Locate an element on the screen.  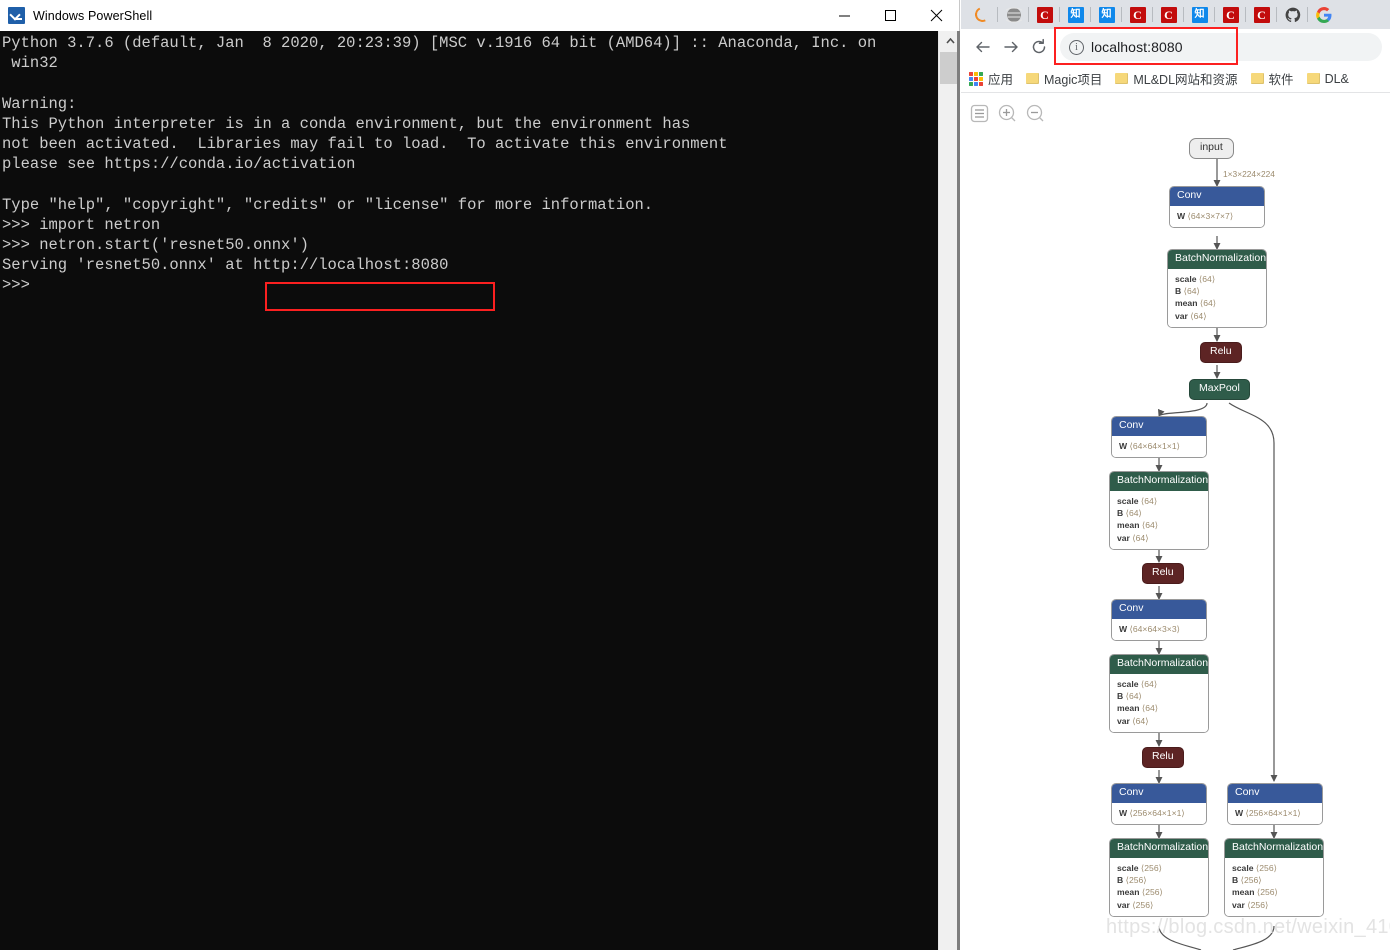
bookmark-label: 应用 is located at coordinates (1001, 80).